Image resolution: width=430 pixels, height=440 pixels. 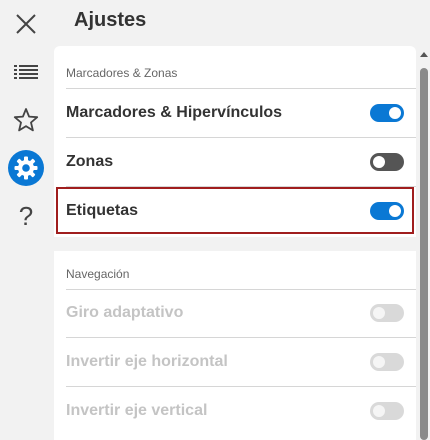 What do you see at coordinates (122, 73) in the screenshot?
I see `section-label-bookmarks: Marcadores & Zonas` at bounding box center [122, 73].